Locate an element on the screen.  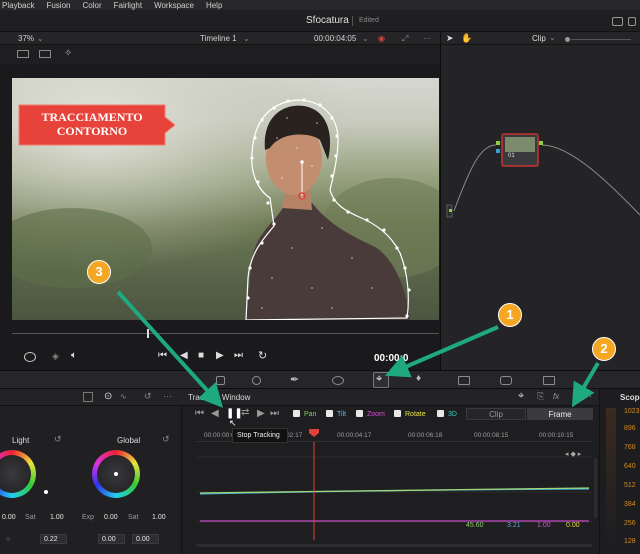
menu-help: Help is located at coordinates (214, 5).